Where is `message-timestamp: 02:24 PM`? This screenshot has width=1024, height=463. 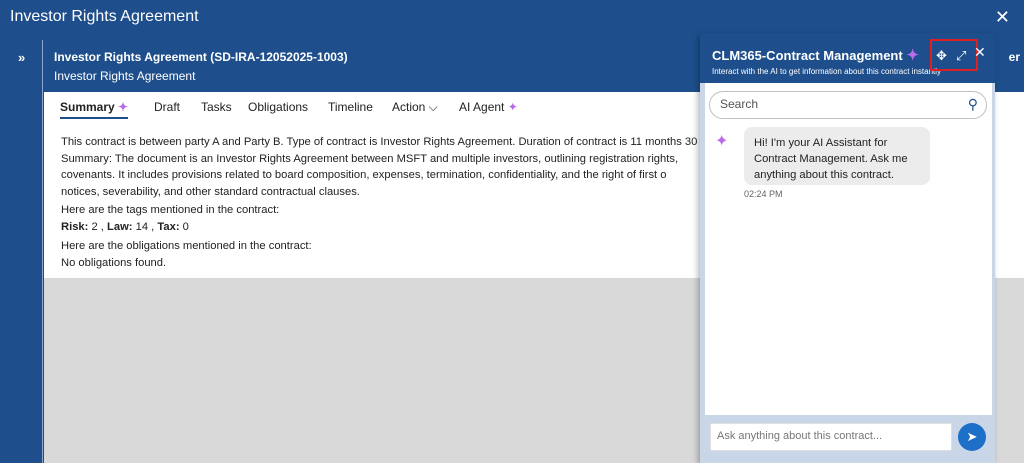 message-timestamp: 02:24 PM is located at coordinates (763, 194).